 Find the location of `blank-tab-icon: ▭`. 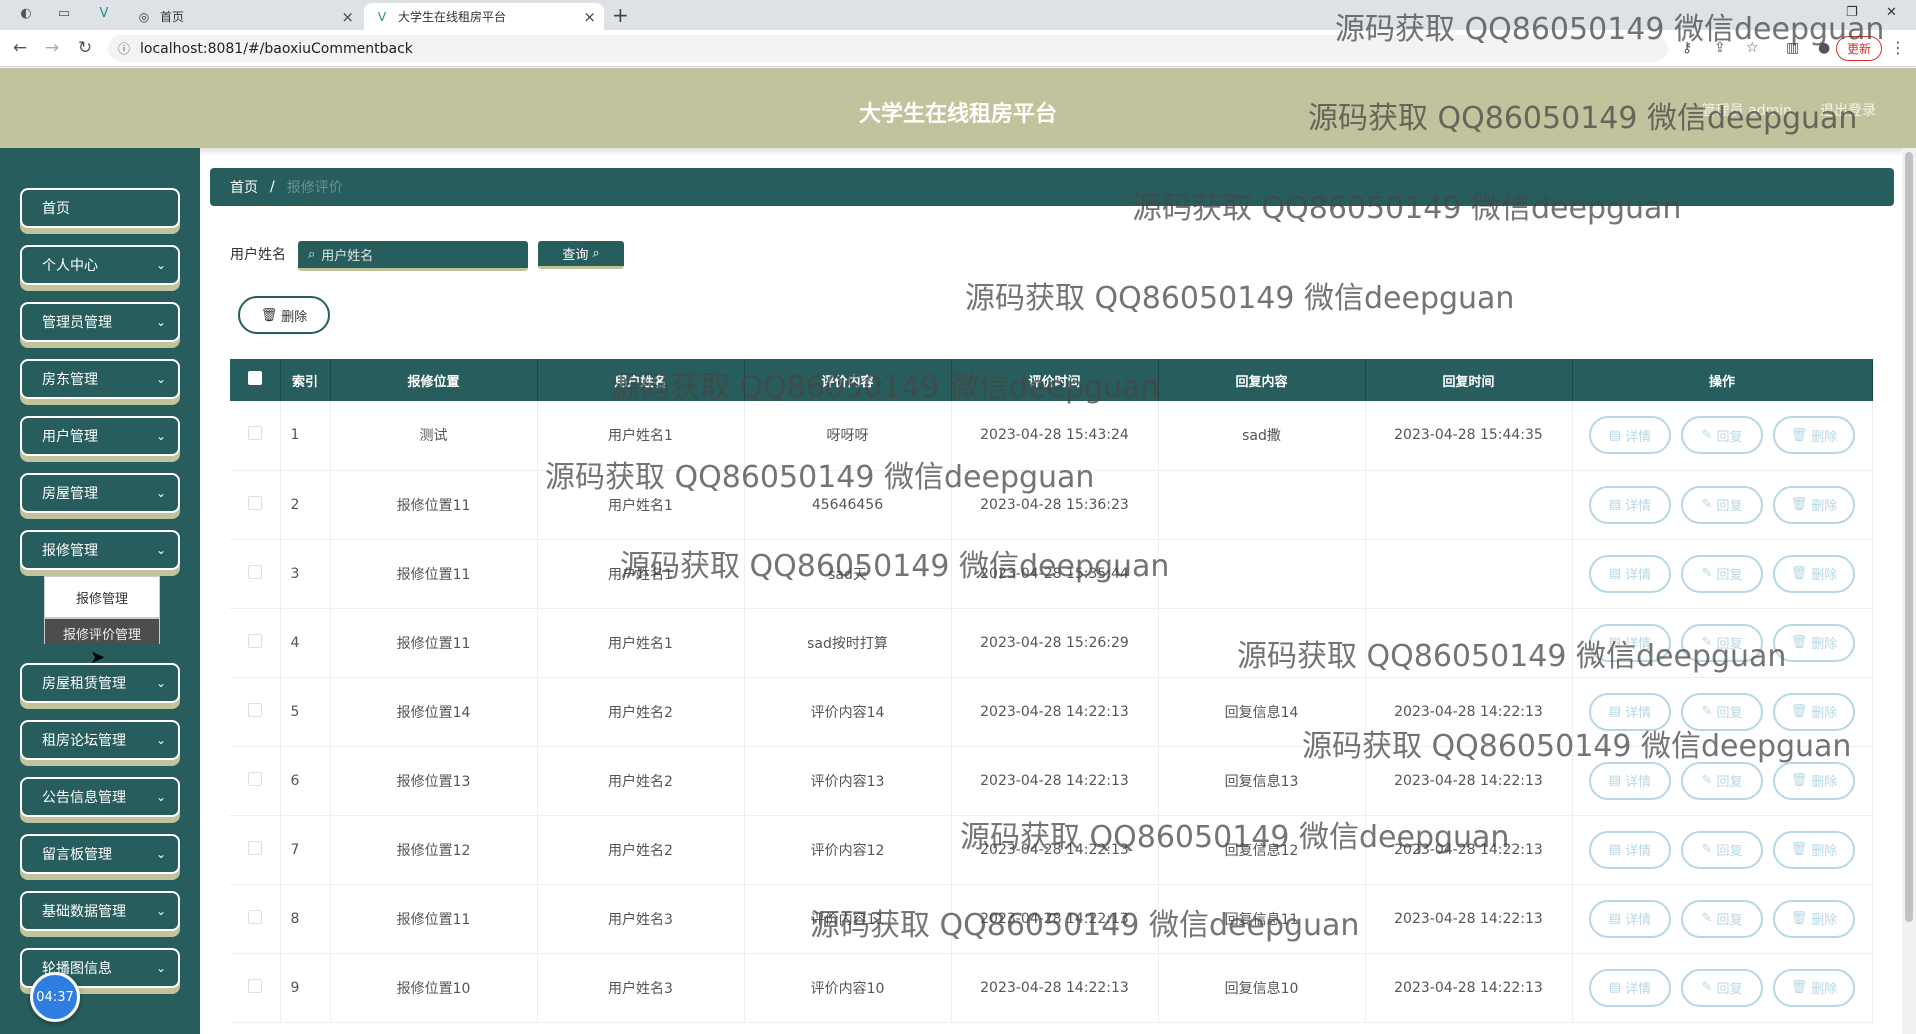

blank-tab-icon: ▭ is located at coordinates (64, 14).